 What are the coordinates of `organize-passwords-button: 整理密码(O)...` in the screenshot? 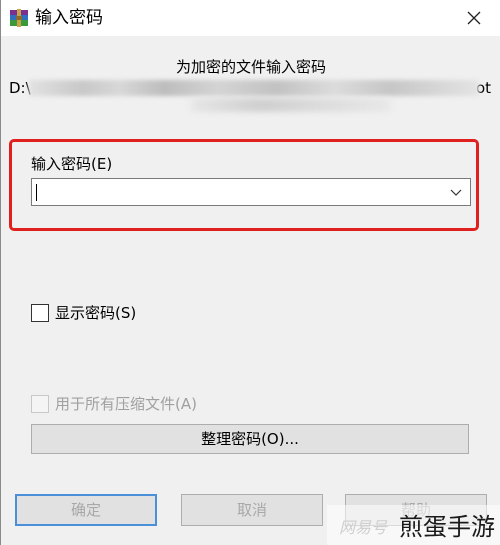 It's located at (250, 439).